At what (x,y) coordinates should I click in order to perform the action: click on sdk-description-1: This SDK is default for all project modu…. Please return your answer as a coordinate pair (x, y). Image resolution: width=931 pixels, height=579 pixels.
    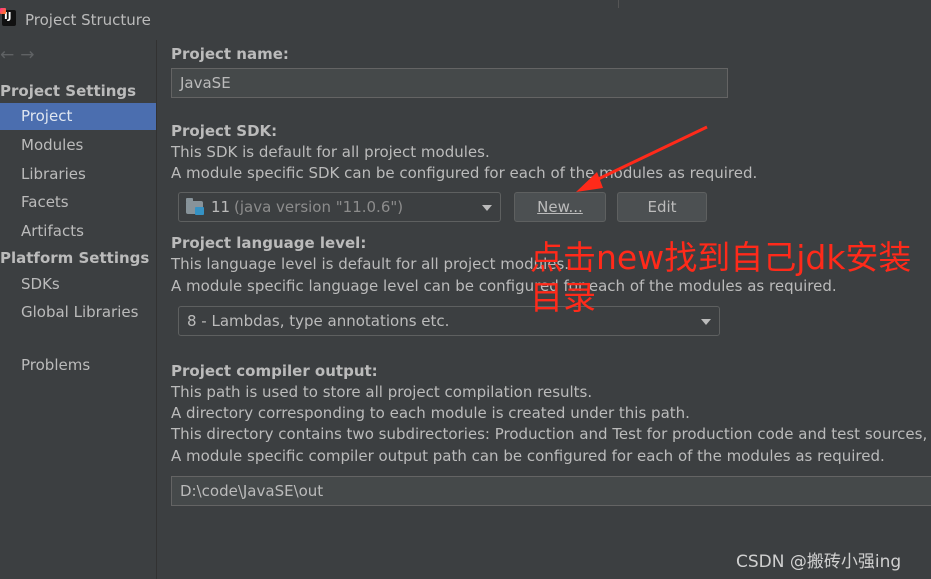
    Looking at the image, I should click on (330, 152).